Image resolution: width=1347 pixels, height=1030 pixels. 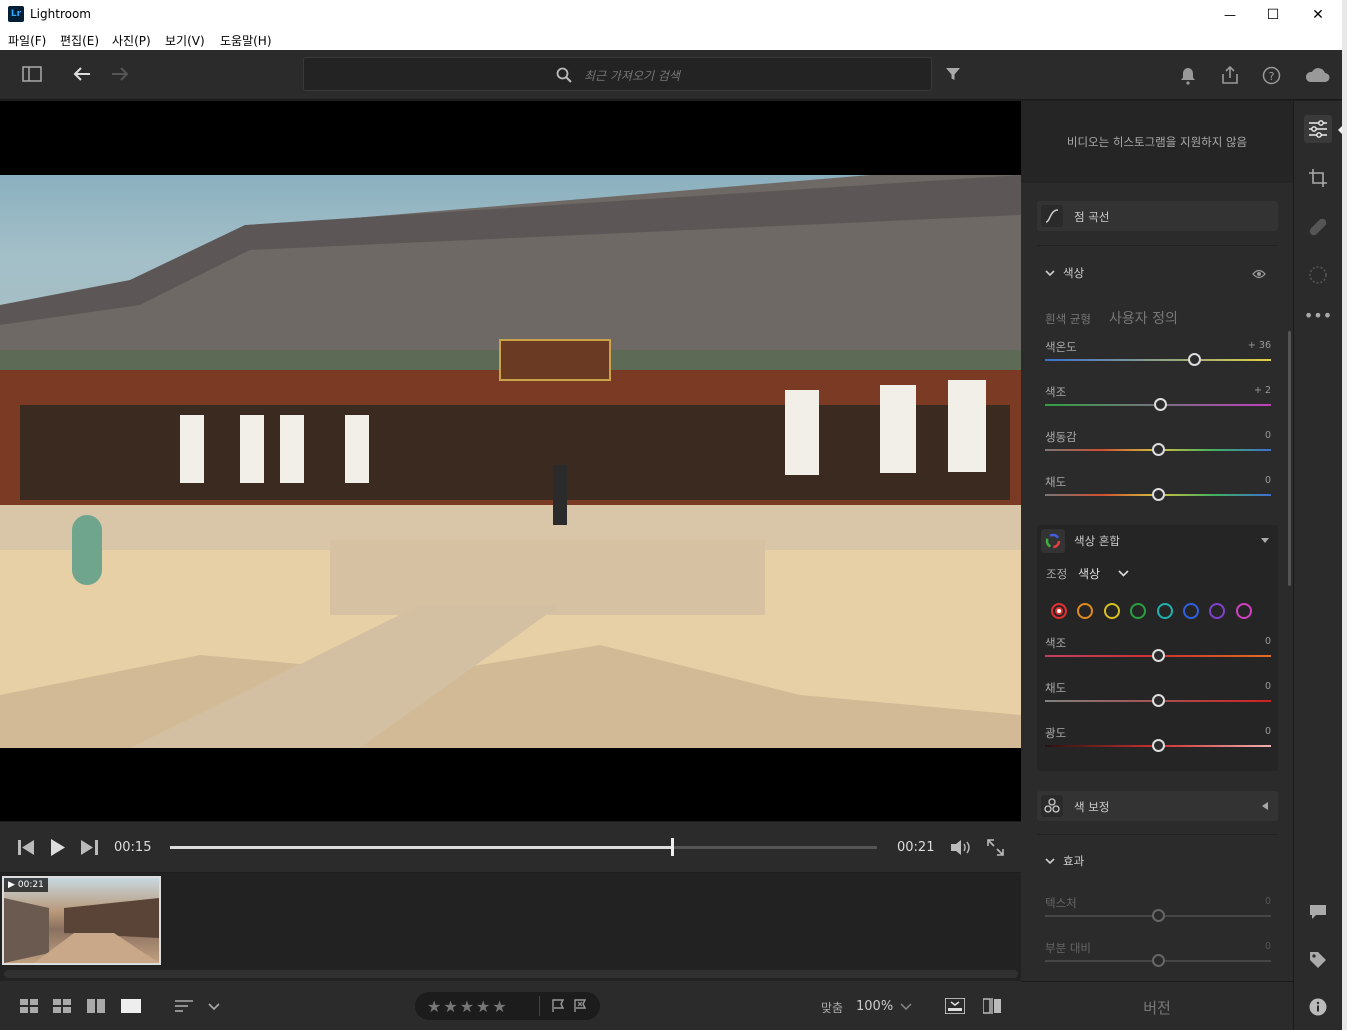 What do you see at coordinates (451, 1006) in the screenshot?
I see `rating-star-2: ★` at bounding box center [451, 1006].